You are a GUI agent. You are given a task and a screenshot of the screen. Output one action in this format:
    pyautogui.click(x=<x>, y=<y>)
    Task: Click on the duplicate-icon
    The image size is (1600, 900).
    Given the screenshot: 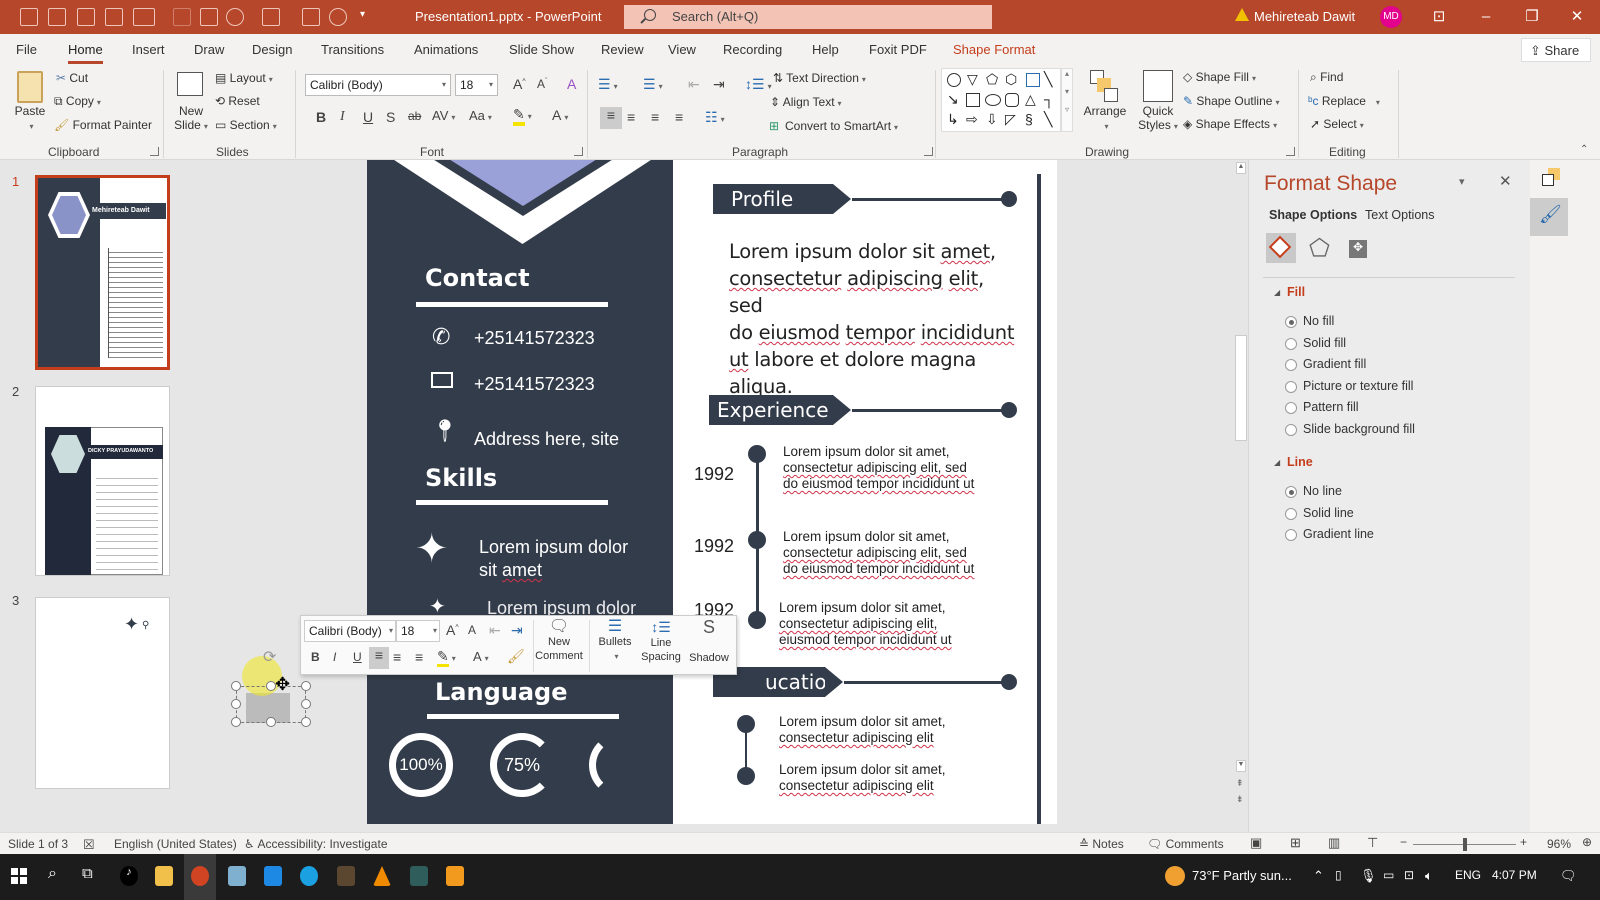 What is the action you would take?
    pyautogui.click(x=311, y=17)
    